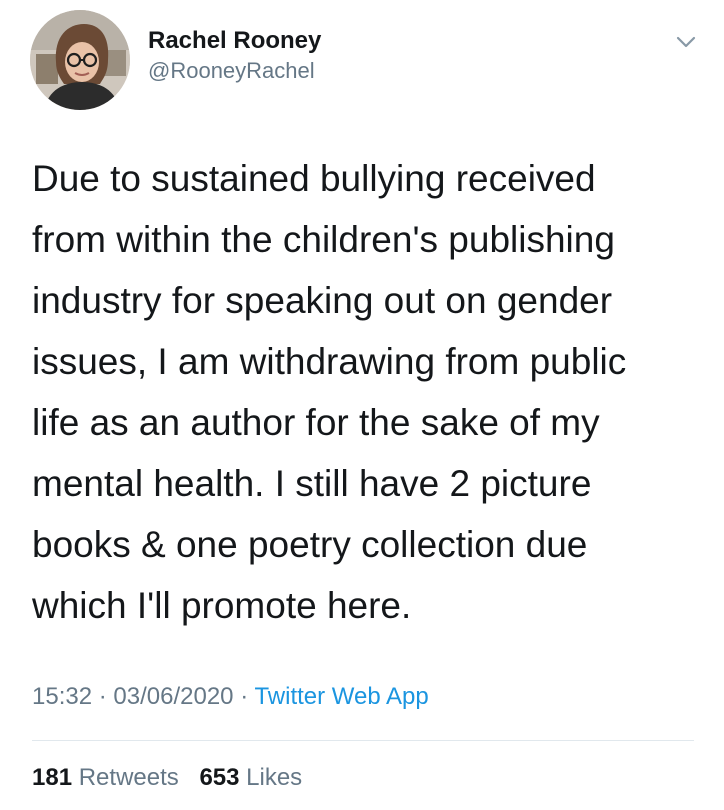  I want to click on display-name: Rachel Rooney, so click(234, 41).